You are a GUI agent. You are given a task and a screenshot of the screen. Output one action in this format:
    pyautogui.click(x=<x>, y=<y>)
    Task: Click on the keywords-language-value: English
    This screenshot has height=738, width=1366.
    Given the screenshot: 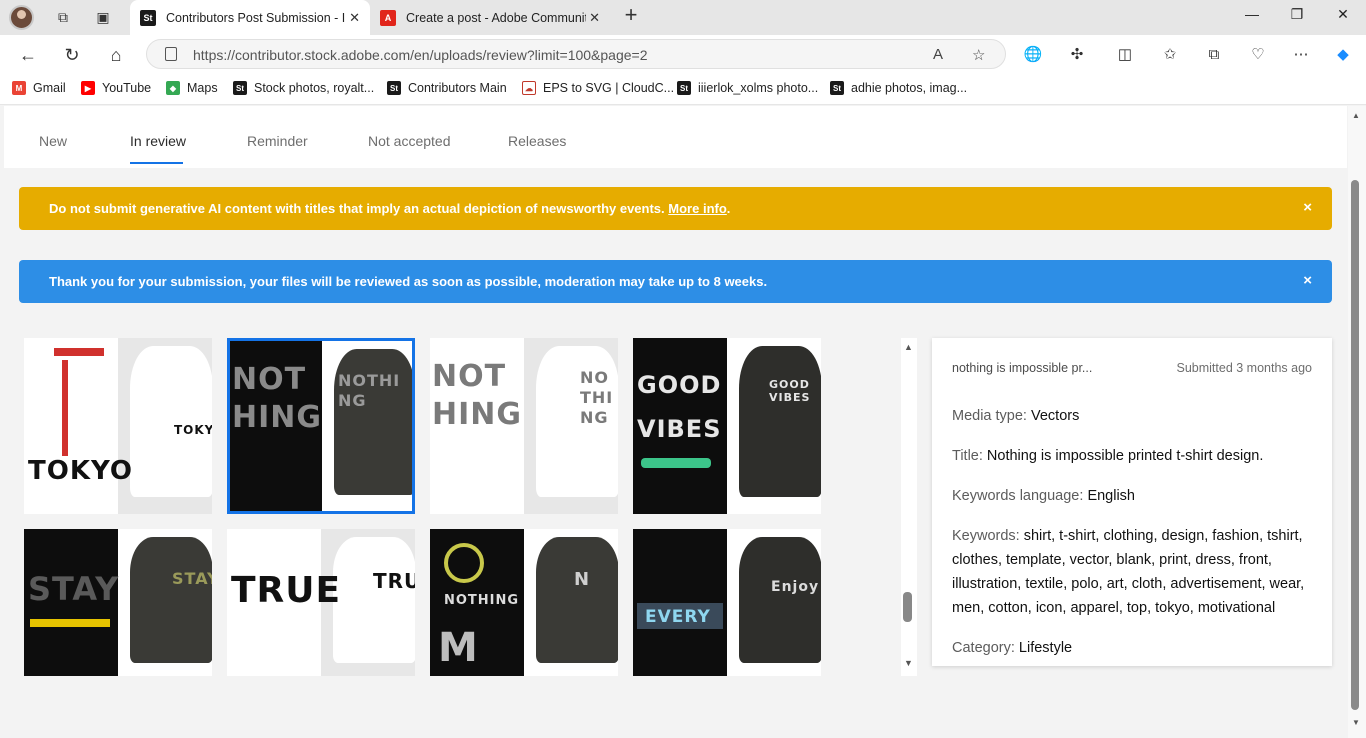 What is the action you would take?
    pyautogui.click(x=1111, y=496)
    